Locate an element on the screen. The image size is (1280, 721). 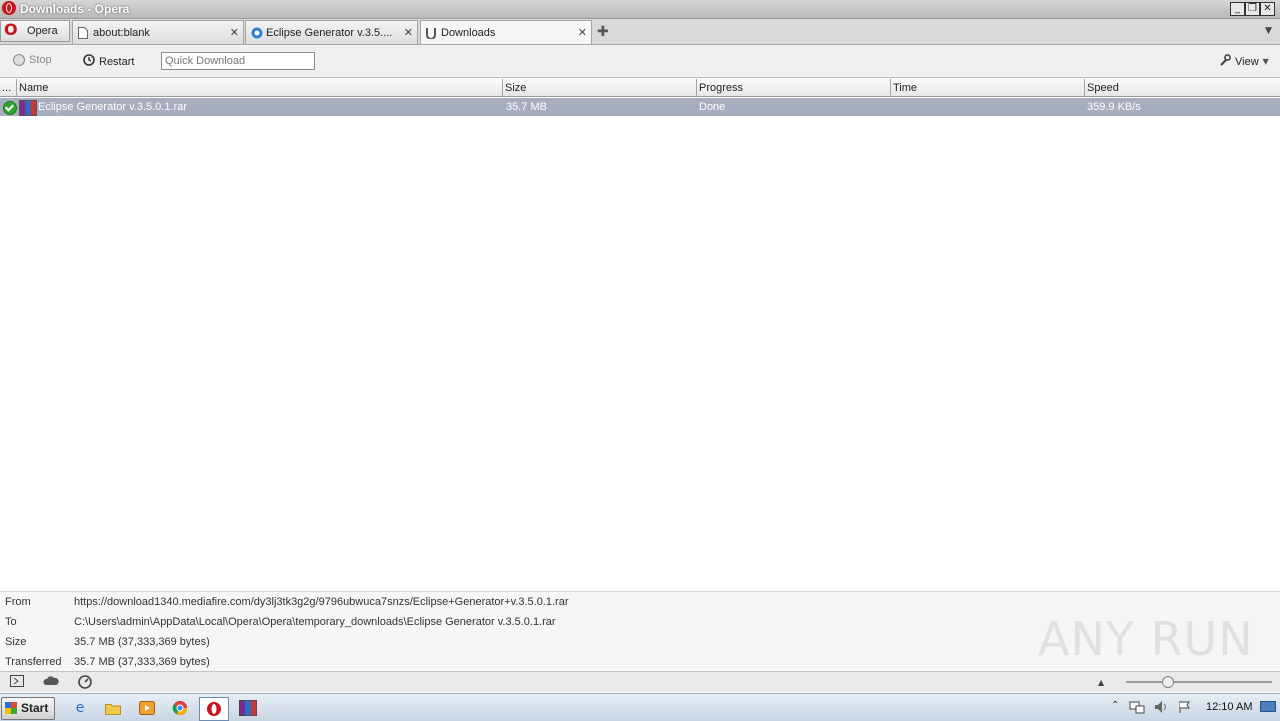
view-label: View is located at coordinates (1247, 61).